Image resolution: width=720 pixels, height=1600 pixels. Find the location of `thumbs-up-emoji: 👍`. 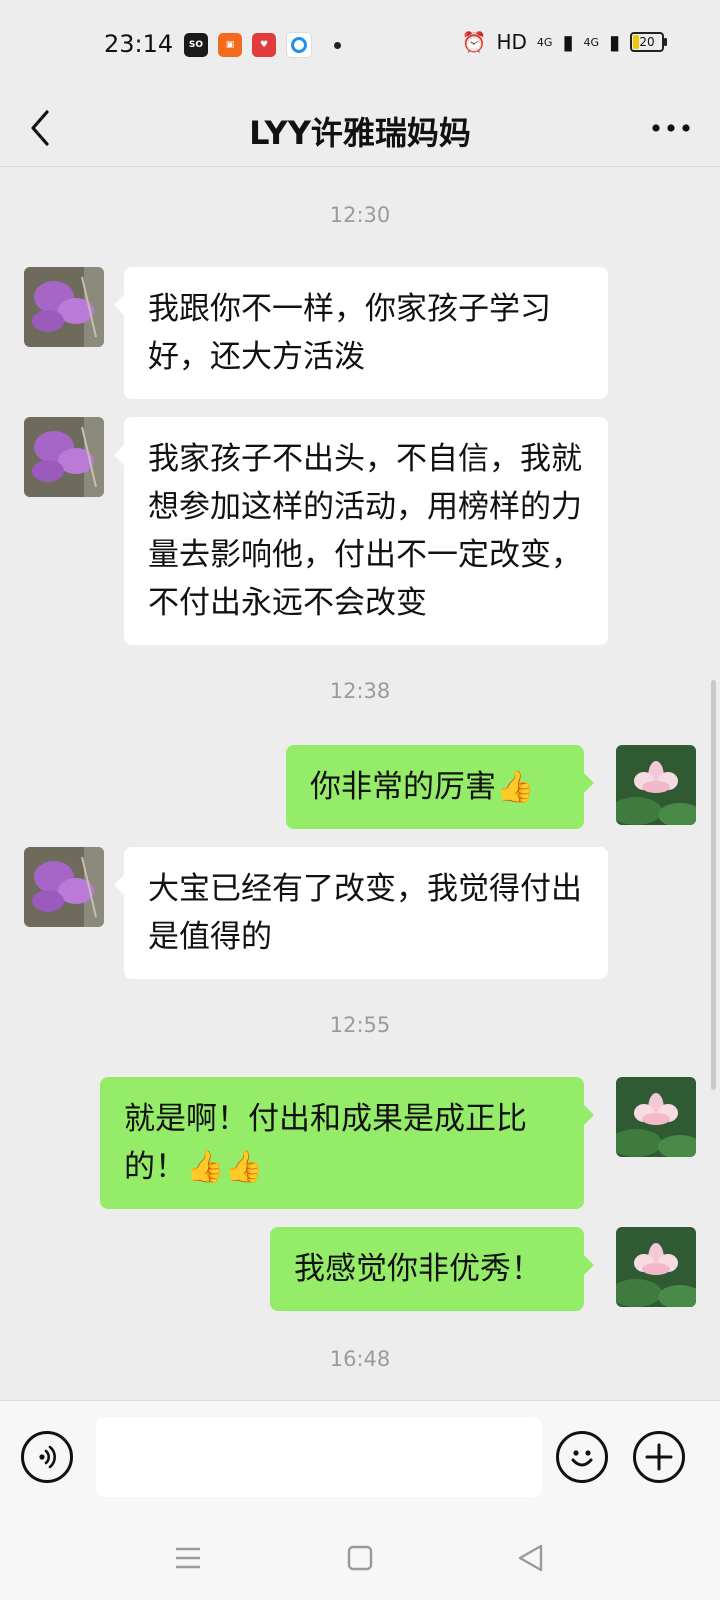

thumbs-up-emoji: 👍 is located at coordinates (515, 787).